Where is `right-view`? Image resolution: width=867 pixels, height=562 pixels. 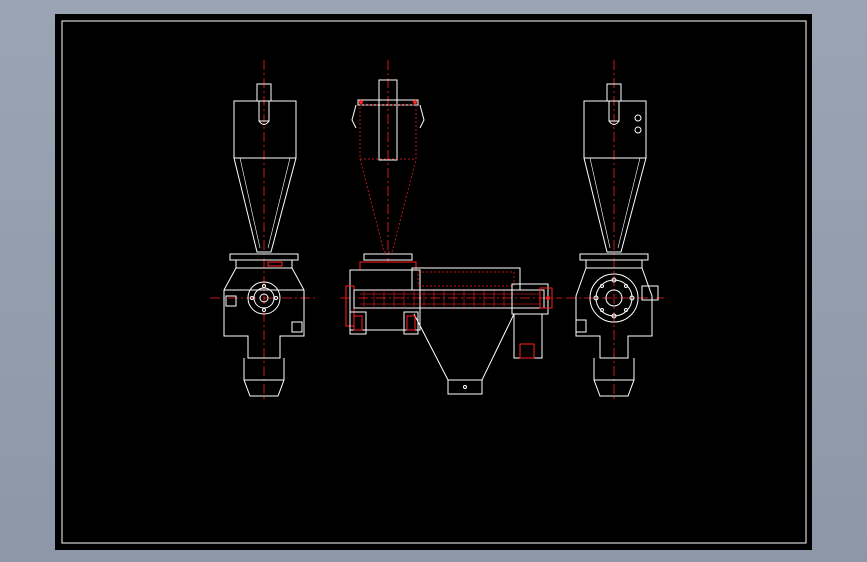 right-view is located at coordinates (615, 230).